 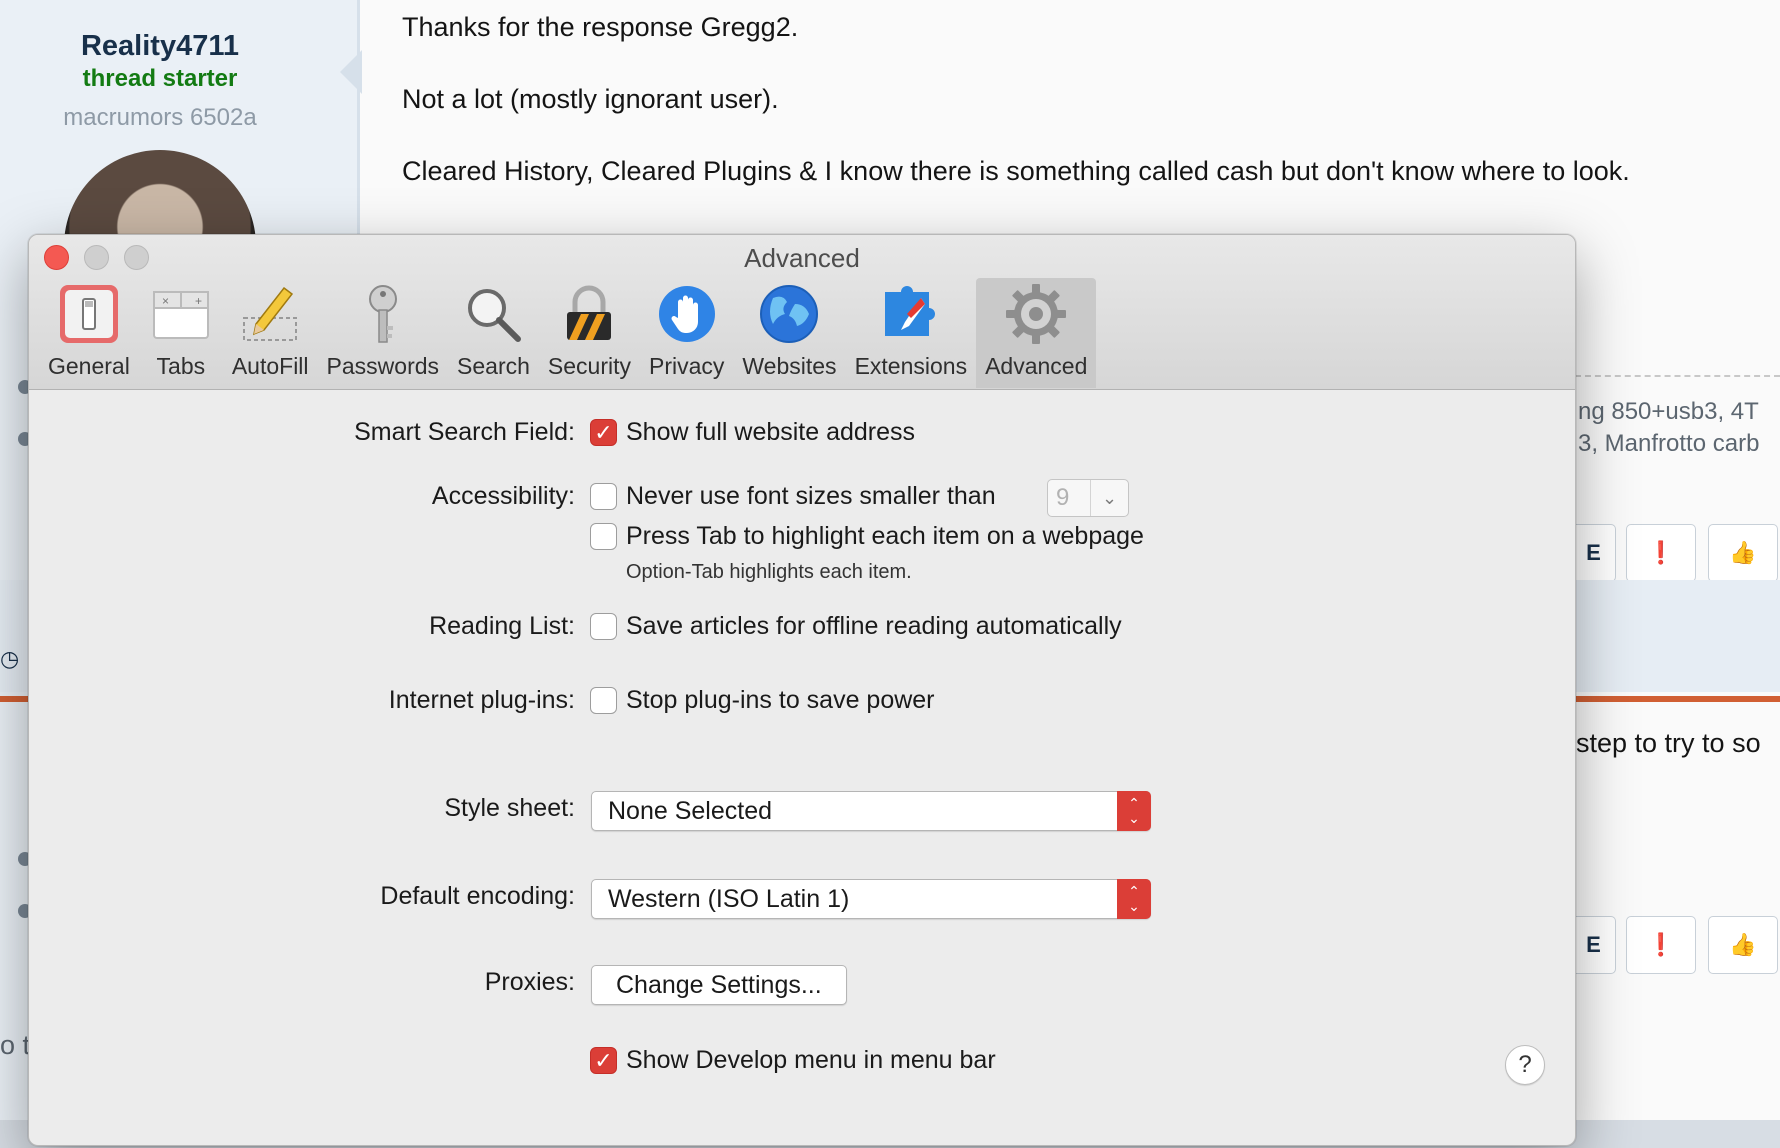 What do you see at coordinates (160, 78) in the screenshot?
I see `thread-starter-badge: thread starter` at bounding box center [160, 78].